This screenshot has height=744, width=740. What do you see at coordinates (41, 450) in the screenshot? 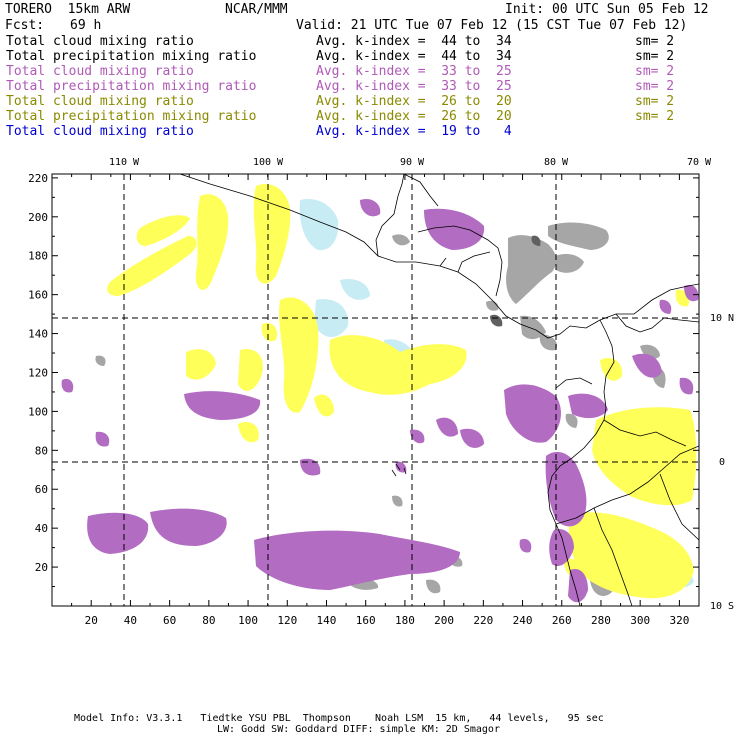
I see `y-axis-label: 80` at bounding box center [41, 450].